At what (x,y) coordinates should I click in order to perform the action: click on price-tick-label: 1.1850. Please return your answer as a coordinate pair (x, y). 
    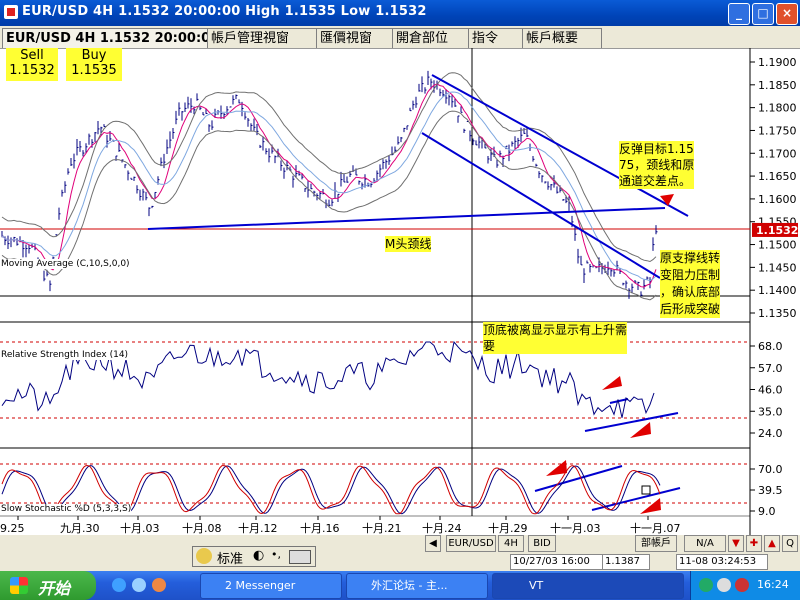
    Looking at the image, I should click on (777, 85).